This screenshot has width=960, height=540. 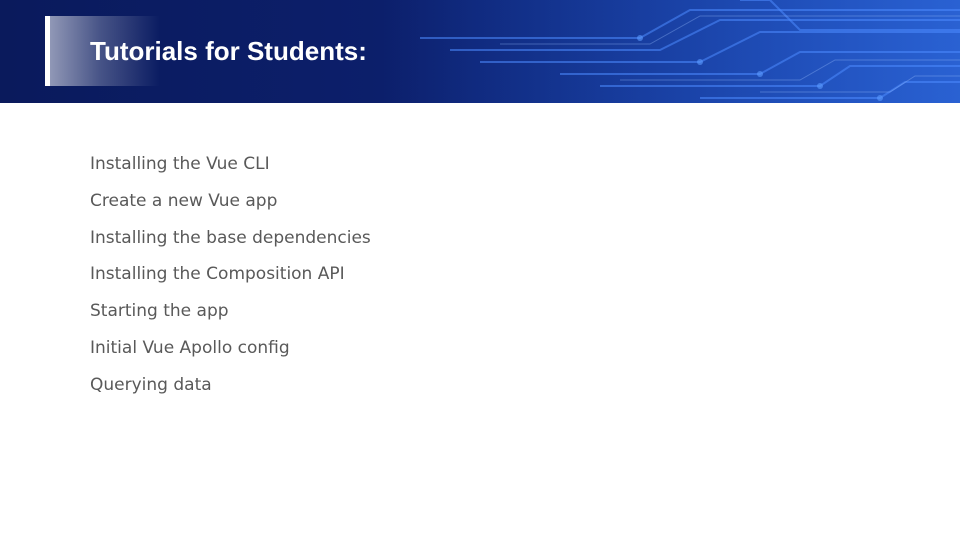 What do you see at coordinates (190, 347) in the screenshot?
I see `list-item: Initial Vue Apollo config` at bounding box center [190, 347].